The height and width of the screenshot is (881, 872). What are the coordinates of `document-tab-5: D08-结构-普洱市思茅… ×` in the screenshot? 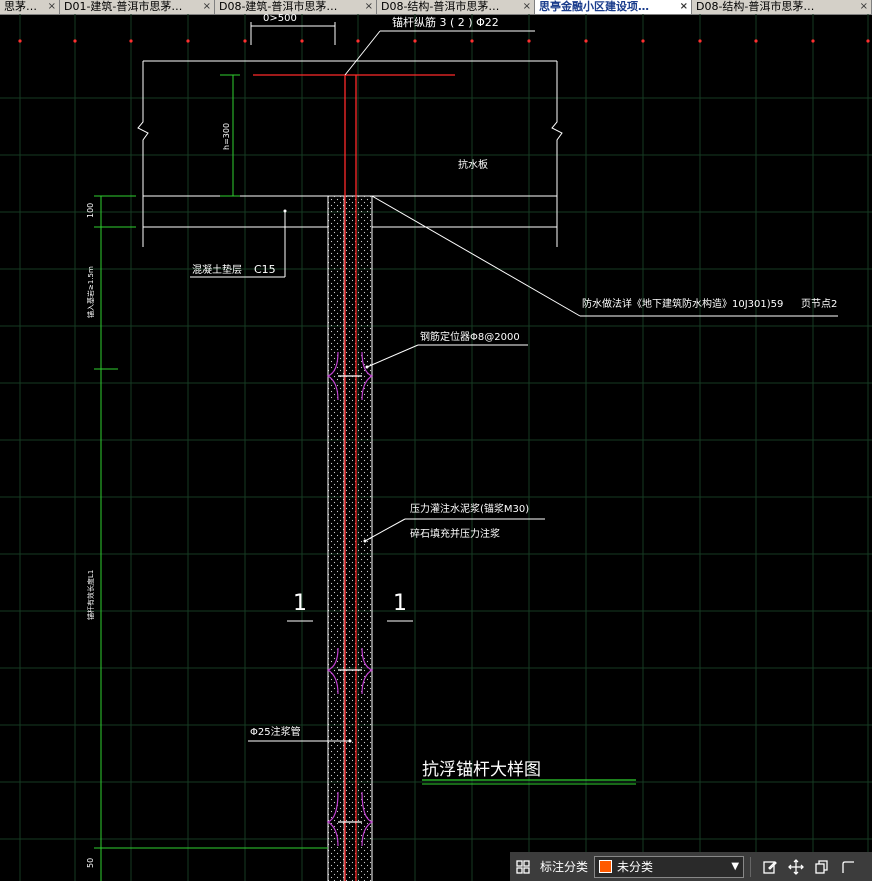 It's located at (782, 7).